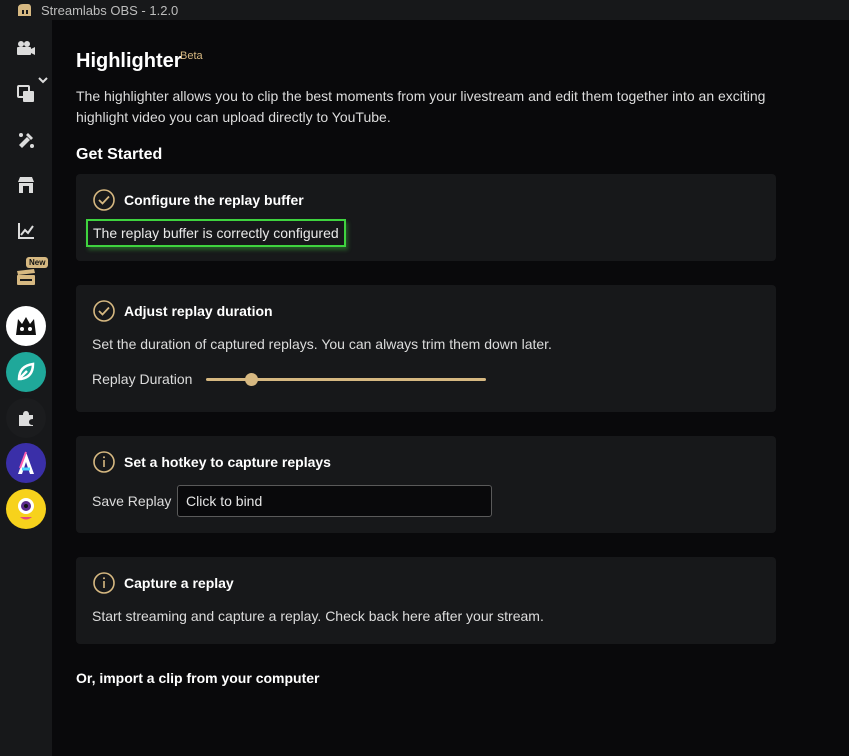 This screenshot has width=849, height=756. I want to click on puzzle-app-icon, so click(26, 418).